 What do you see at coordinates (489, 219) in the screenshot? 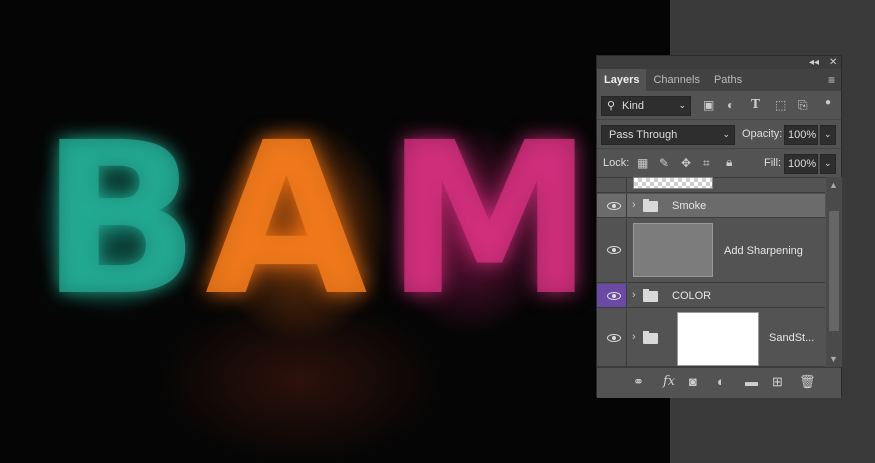
I see `artwork-letter-m: M` at bounding box center [489, 219].